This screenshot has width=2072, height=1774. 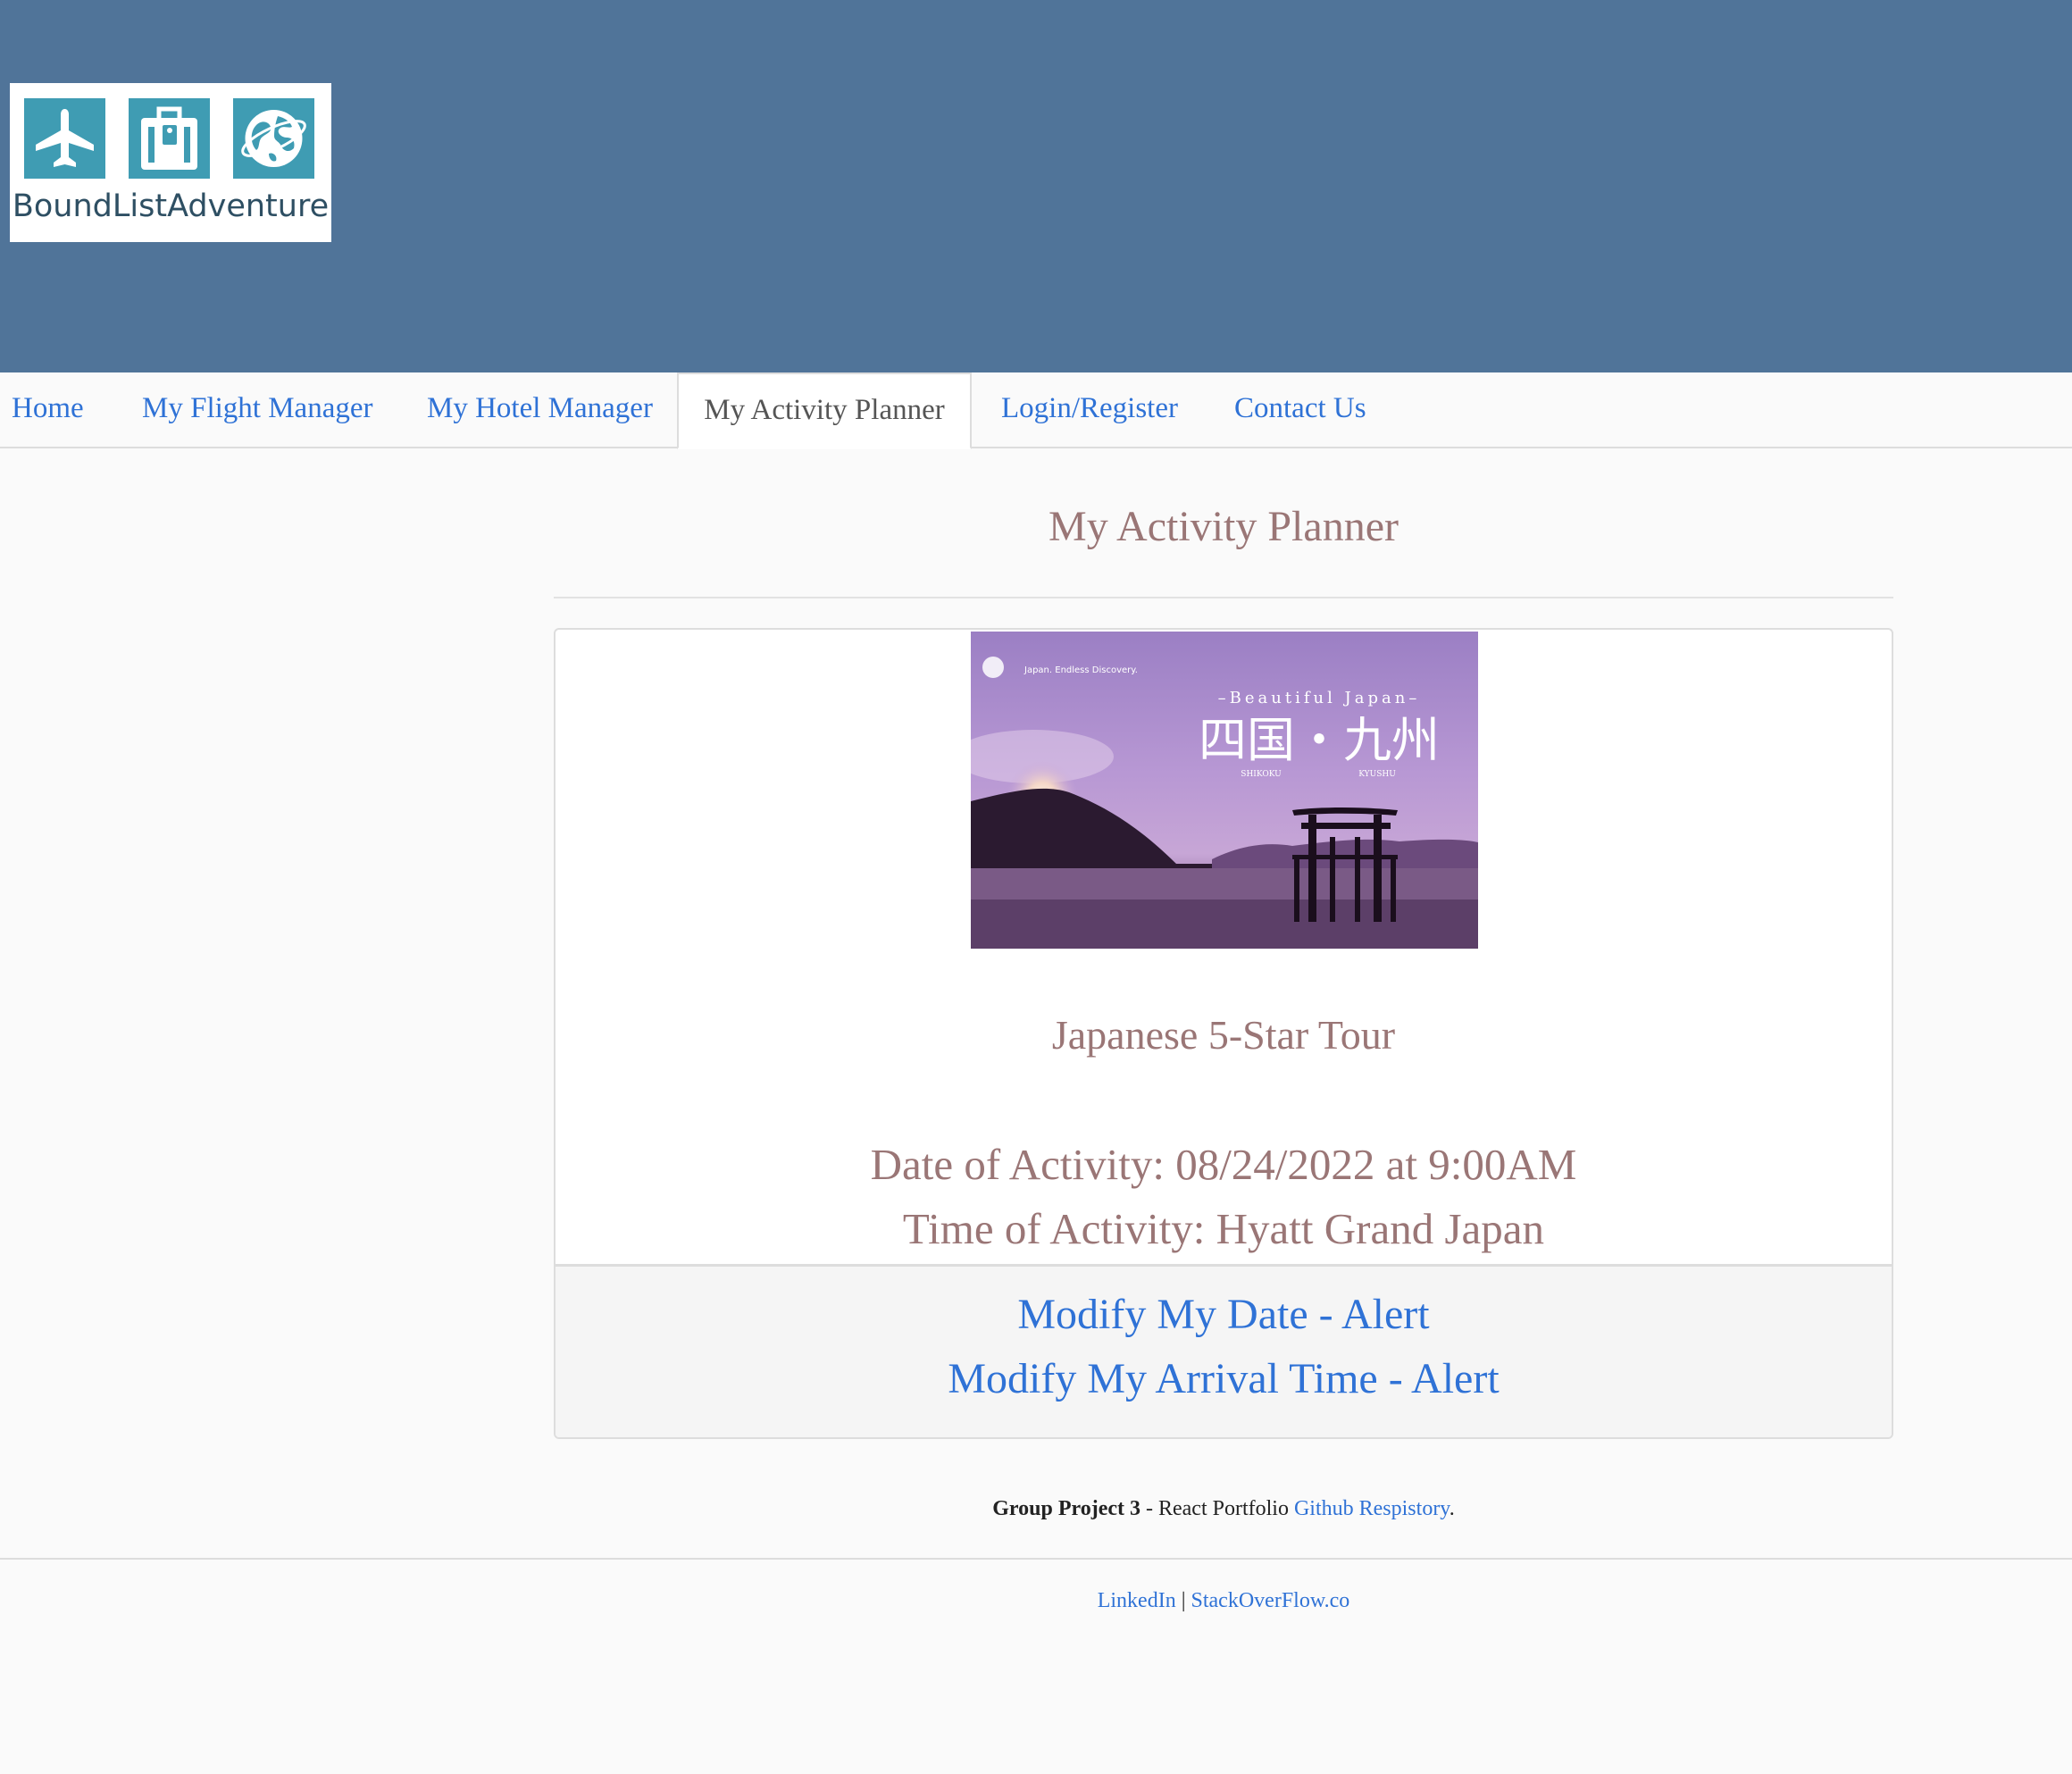 What do you see at coordinates (1036, 1601) in the screenshot?
I see `footer-links: LinkedIn | StackOverFlow.co` at bounding box center [1036, 1601].